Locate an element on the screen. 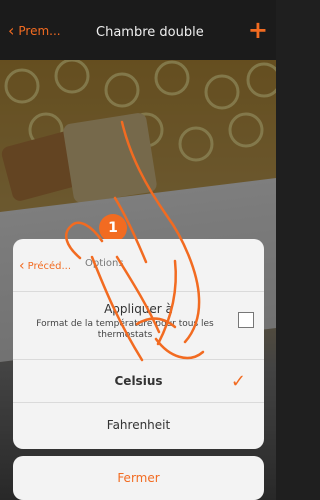  close-button: Fermer is located at coordinates (138, 478).